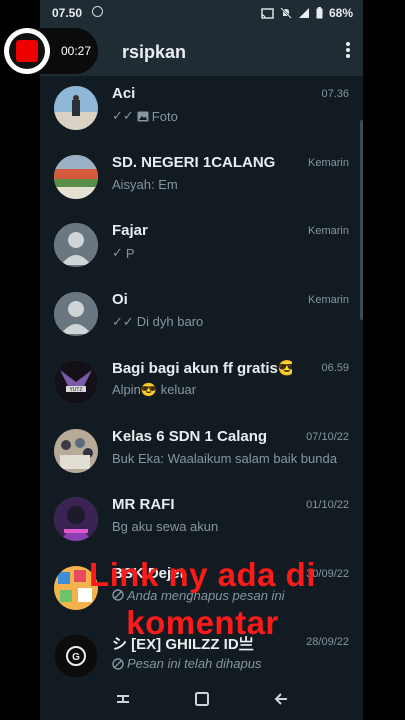  I want to click on chat-name: Fajar, so click(130, 230).